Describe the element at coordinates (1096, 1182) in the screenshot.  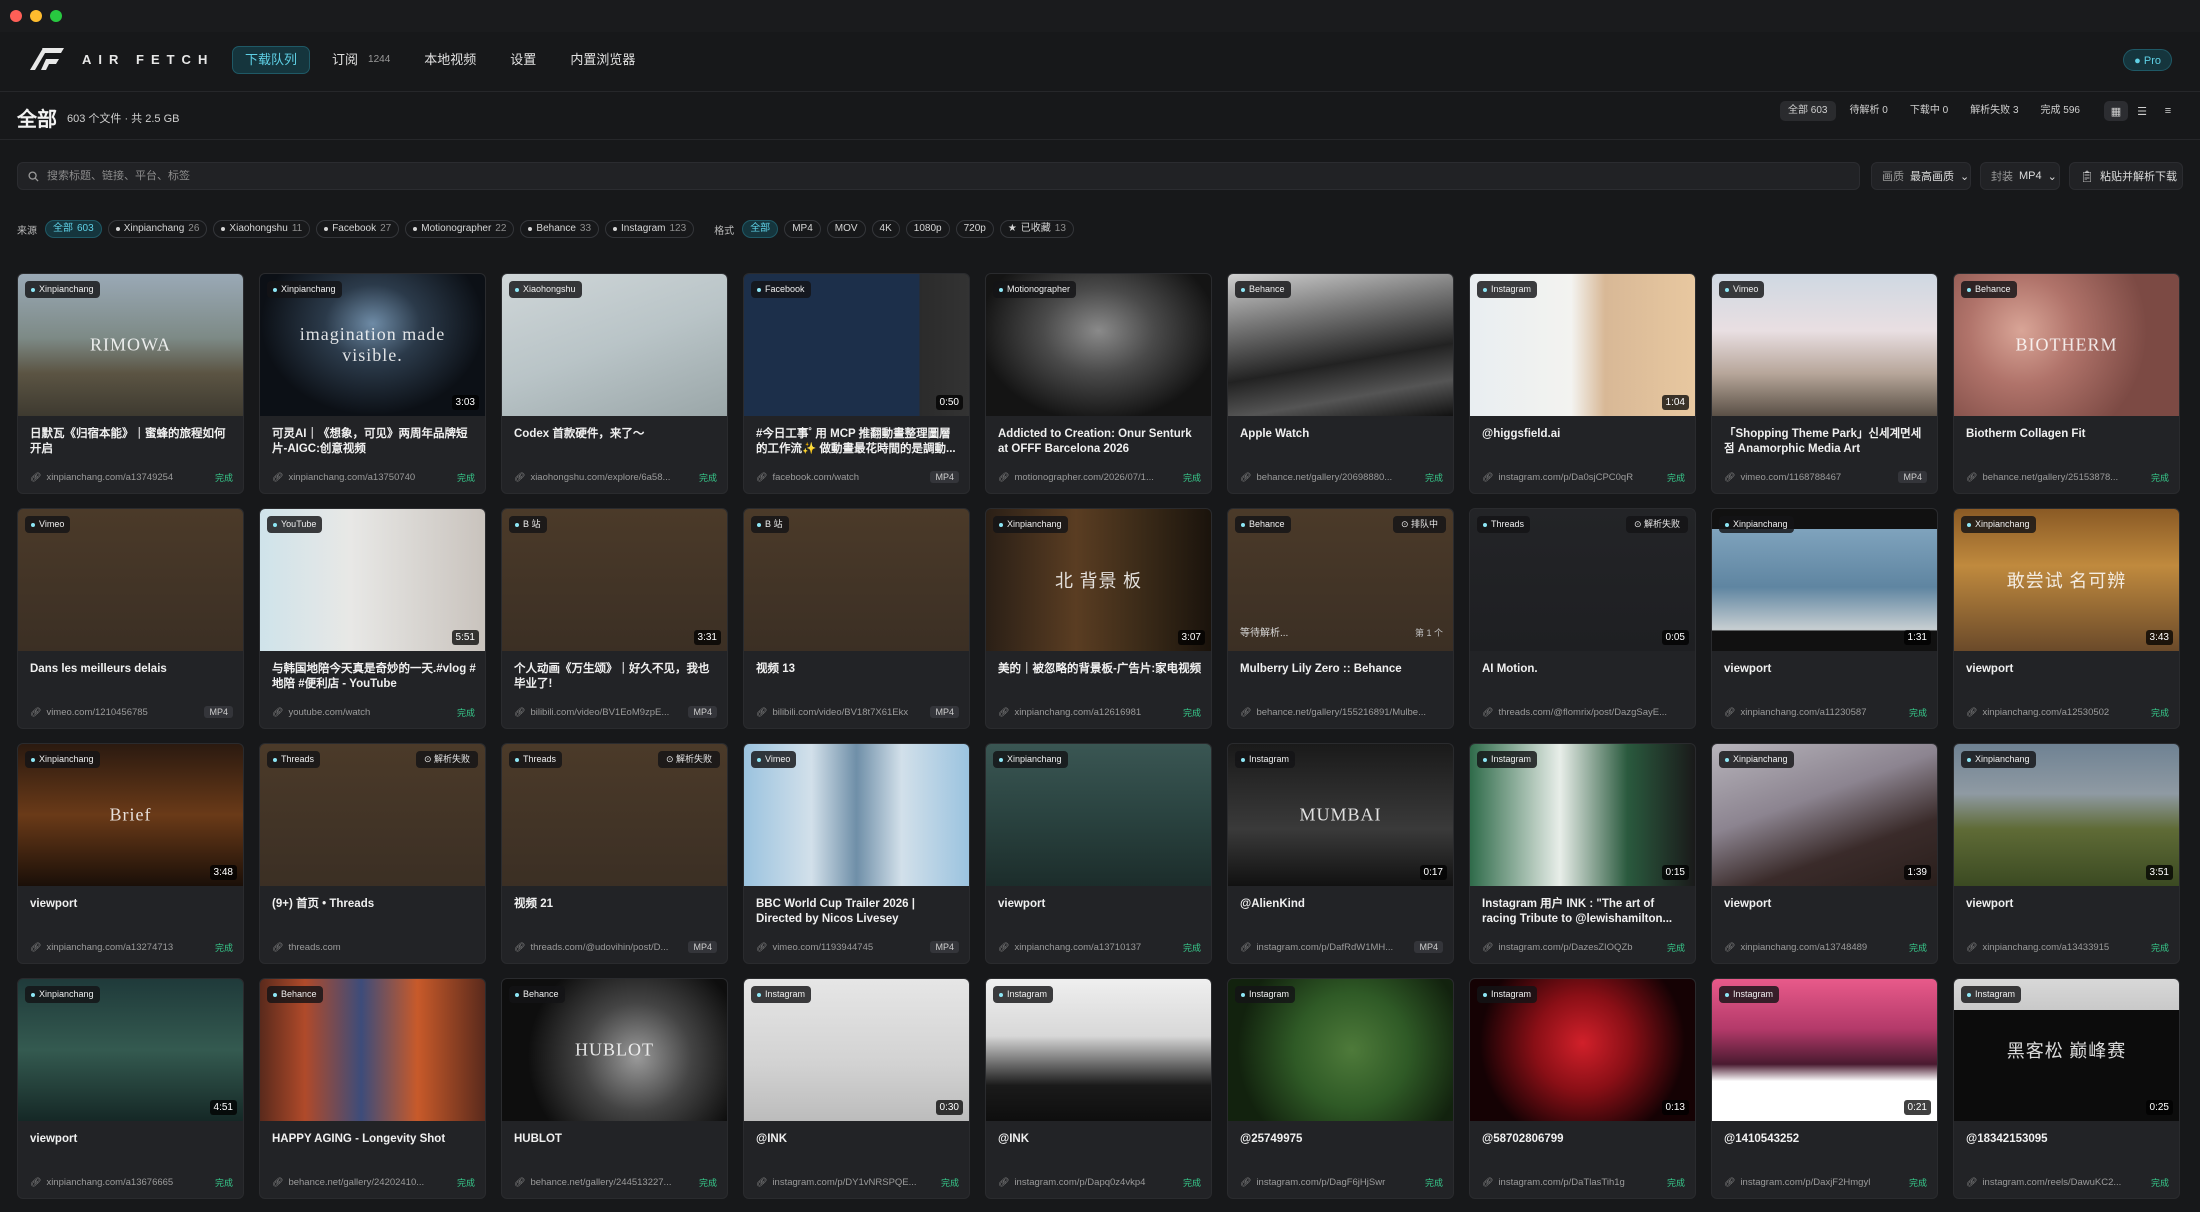
I see `card-url: instagram.com/p/Dapq0z4vkp4` at that location.